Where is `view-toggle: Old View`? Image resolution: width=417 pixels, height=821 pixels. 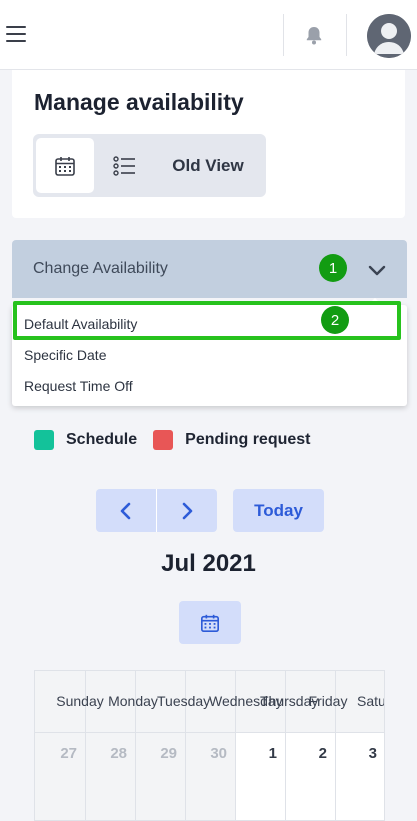 view-toggle: Old View is located at coordinates (149, 165).